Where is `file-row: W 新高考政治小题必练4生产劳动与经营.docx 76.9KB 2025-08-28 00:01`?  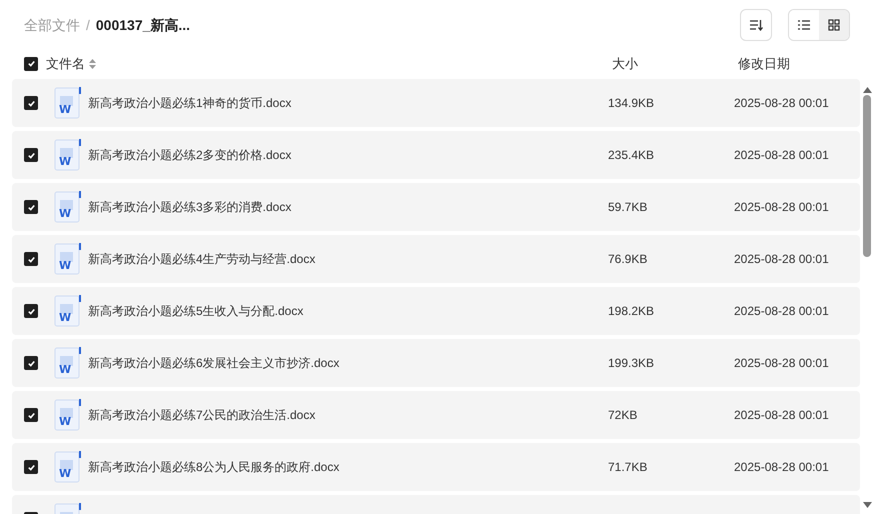
file-row: W 新高考政治小题必练4生产劳动与经营.docx 76.9KB 2025-08-28 00:01 is located at coordinates (436, 259).